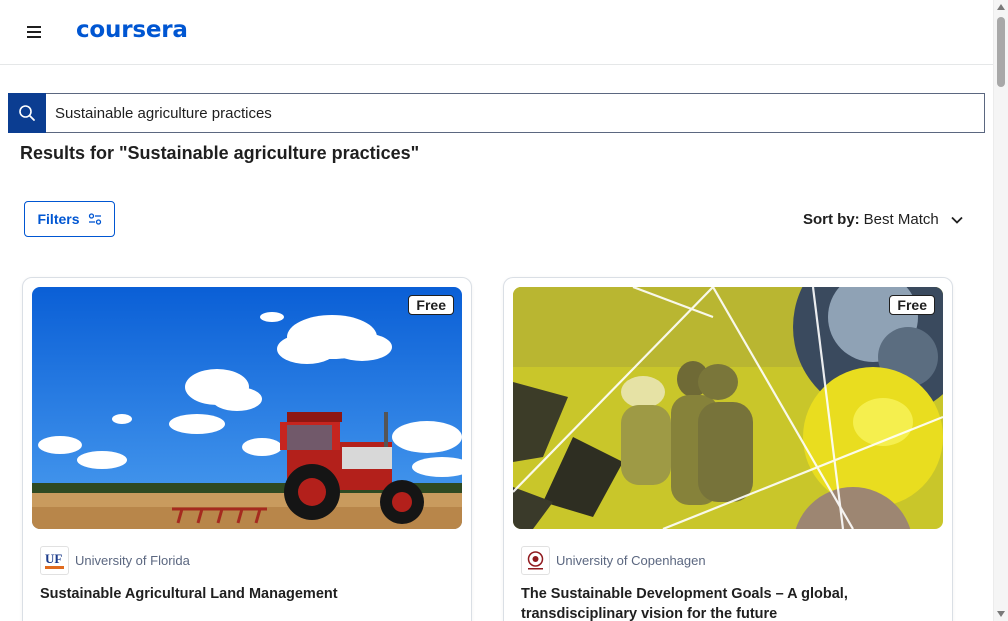  I want to click on university-of-florida-logo: UF, so click(54, 560).